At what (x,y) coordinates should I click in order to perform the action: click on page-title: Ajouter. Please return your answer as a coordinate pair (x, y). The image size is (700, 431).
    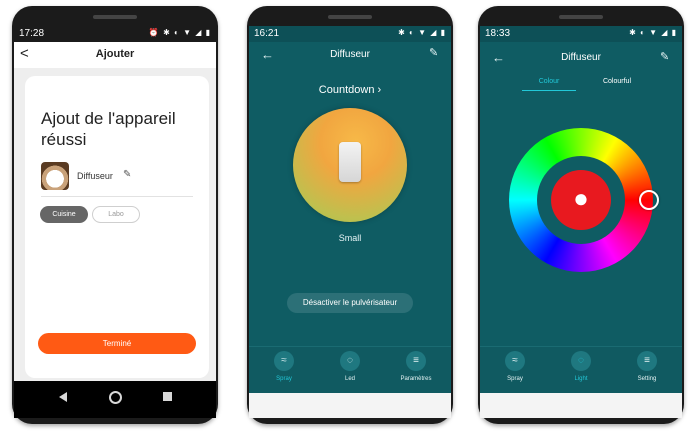
    Looking at the image, I should click on (115, 54).